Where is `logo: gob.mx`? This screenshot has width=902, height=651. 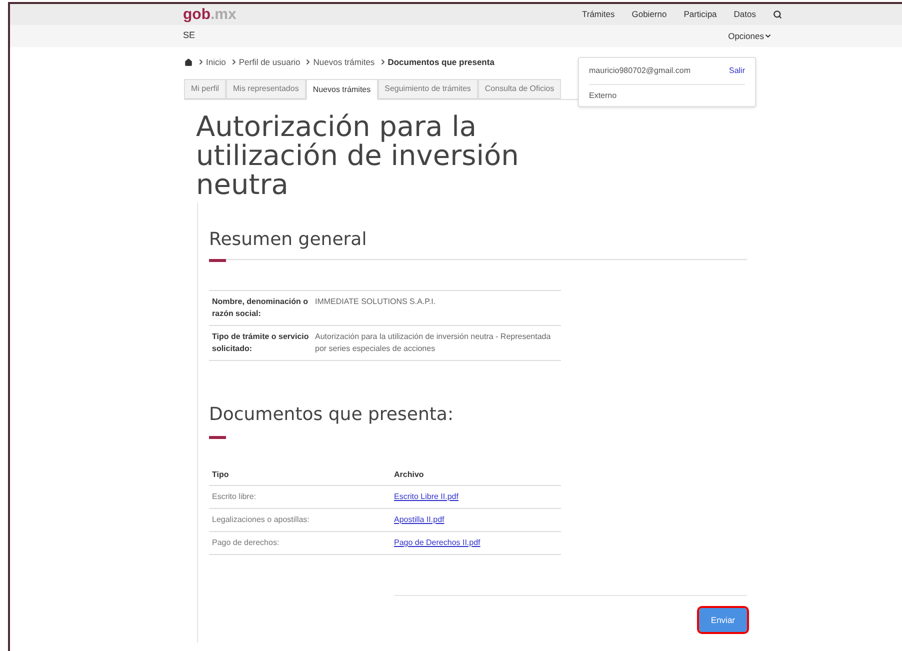 logo: gob.mx is located at coordinates (209, 14).